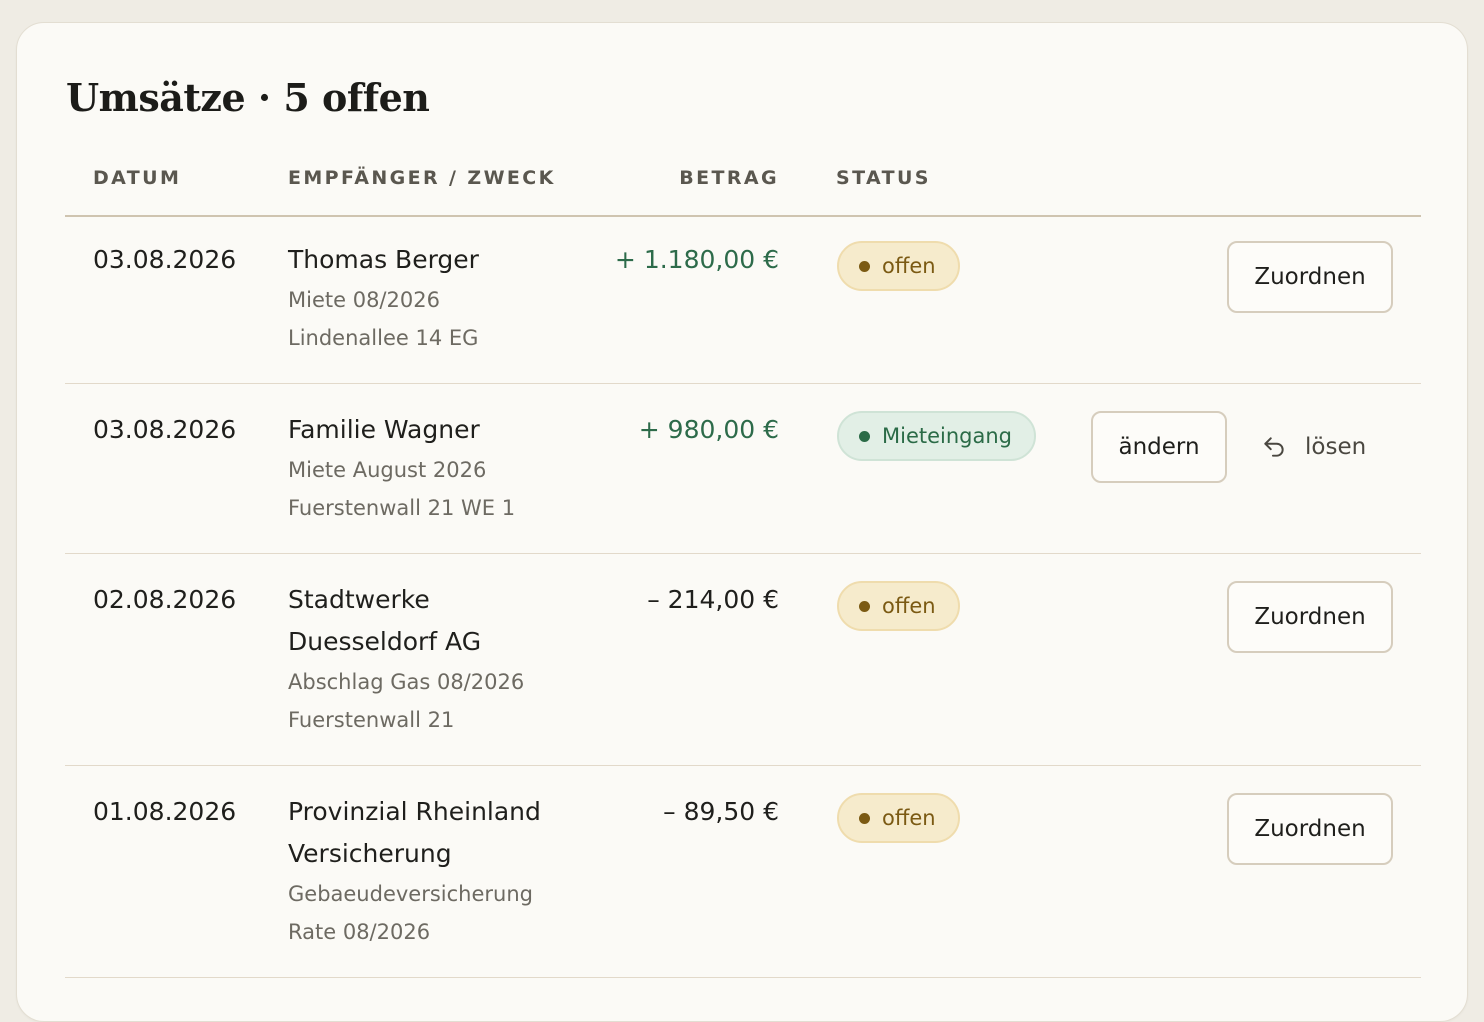 The image size is (1484, 1022). Describe the element at coordinates (438, 833) in the screenshot. I see `payee-name: Provinzial Rheinland Versicherung` at that location.